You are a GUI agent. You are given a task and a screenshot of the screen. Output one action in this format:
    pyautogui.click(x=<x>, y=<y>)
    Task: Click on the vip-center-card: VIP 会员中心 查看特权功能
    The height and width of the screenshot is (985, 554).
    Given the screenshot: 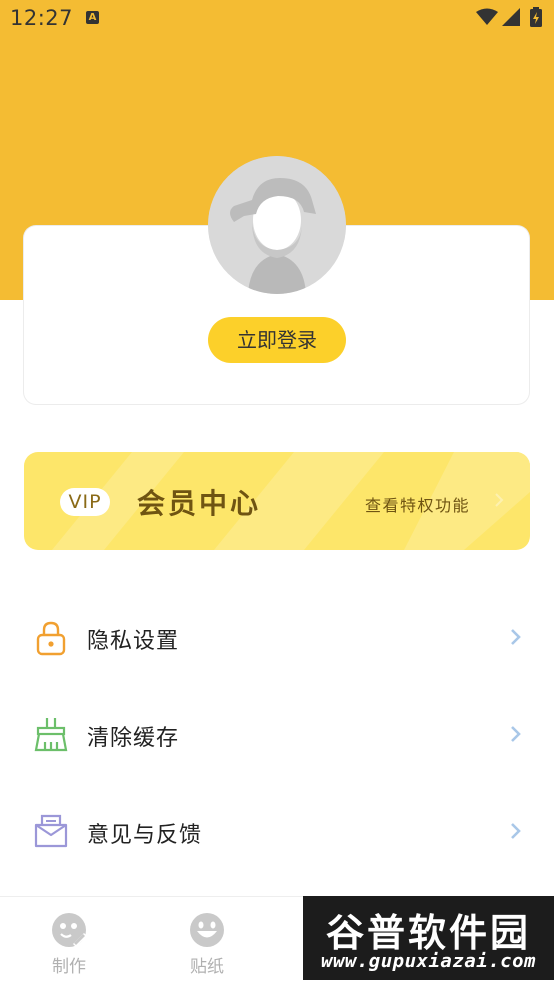 What is the action you would take?
    pyautogui.click(x=277, y=501)
    